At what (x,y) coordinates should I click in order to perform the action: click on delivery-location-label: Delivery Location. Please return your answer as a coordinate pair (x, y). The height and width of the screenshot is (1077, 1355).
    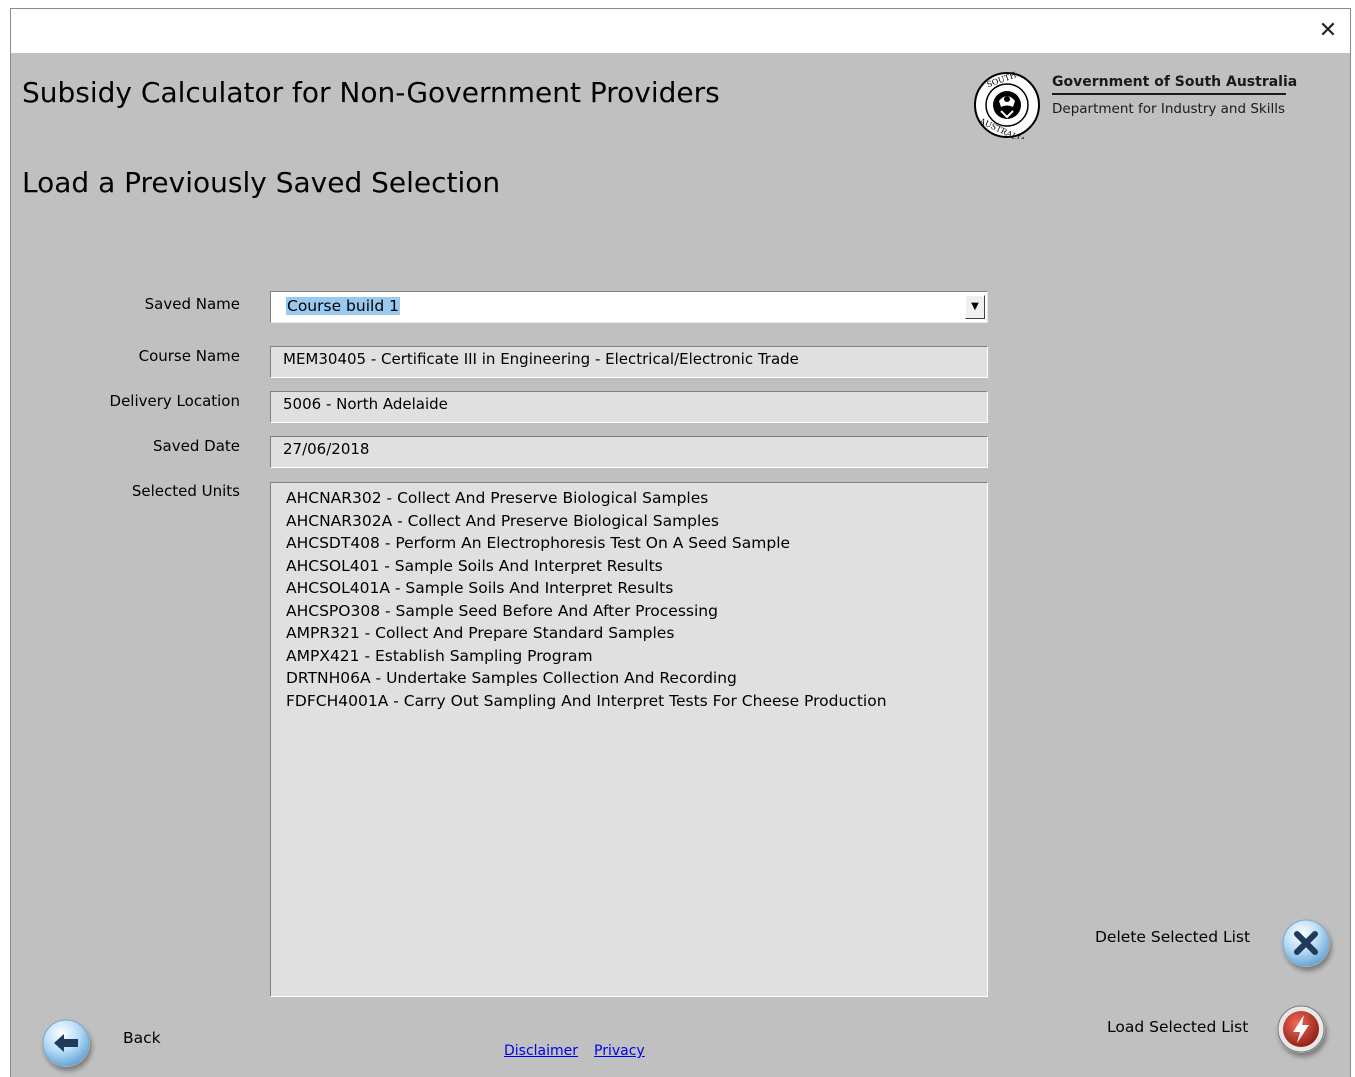
    Looking at the image, I should click on (174, 401).